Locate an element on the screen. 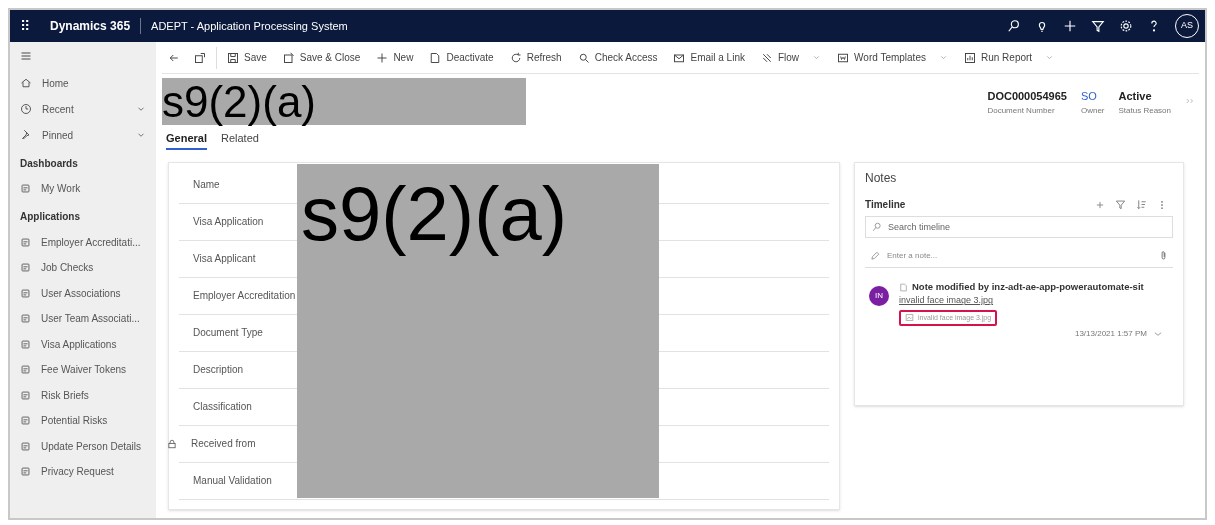  report-icon is located at coordinates (969, 57).